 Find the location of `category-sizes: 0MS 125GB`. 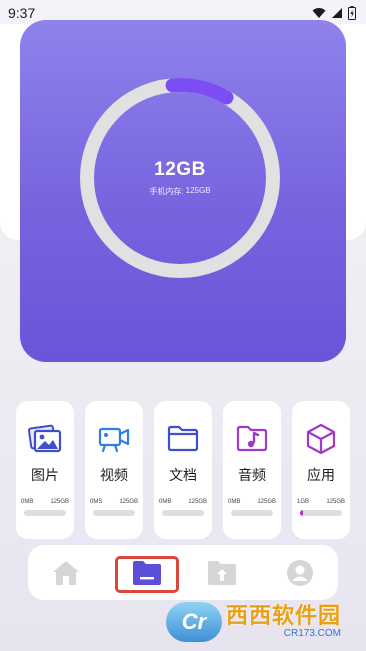

category-sizes: 0MS 125GB is located at coordinates (114, 502).